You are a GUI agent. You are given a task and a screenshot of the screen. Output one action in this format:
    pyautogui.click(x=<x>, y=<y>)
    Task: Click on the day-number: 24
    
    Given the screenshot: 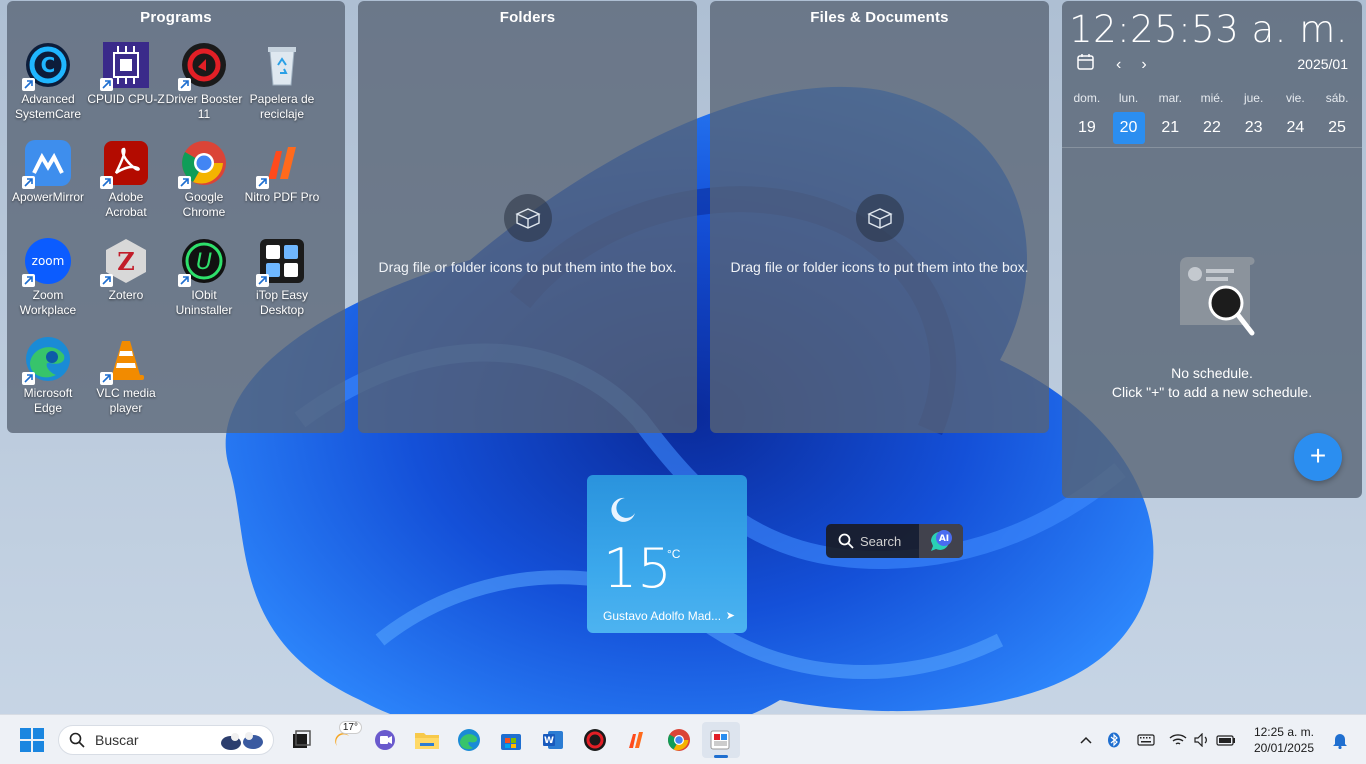 What is the action you would take?
    pyautogui.click(x=1295, y=127)
    